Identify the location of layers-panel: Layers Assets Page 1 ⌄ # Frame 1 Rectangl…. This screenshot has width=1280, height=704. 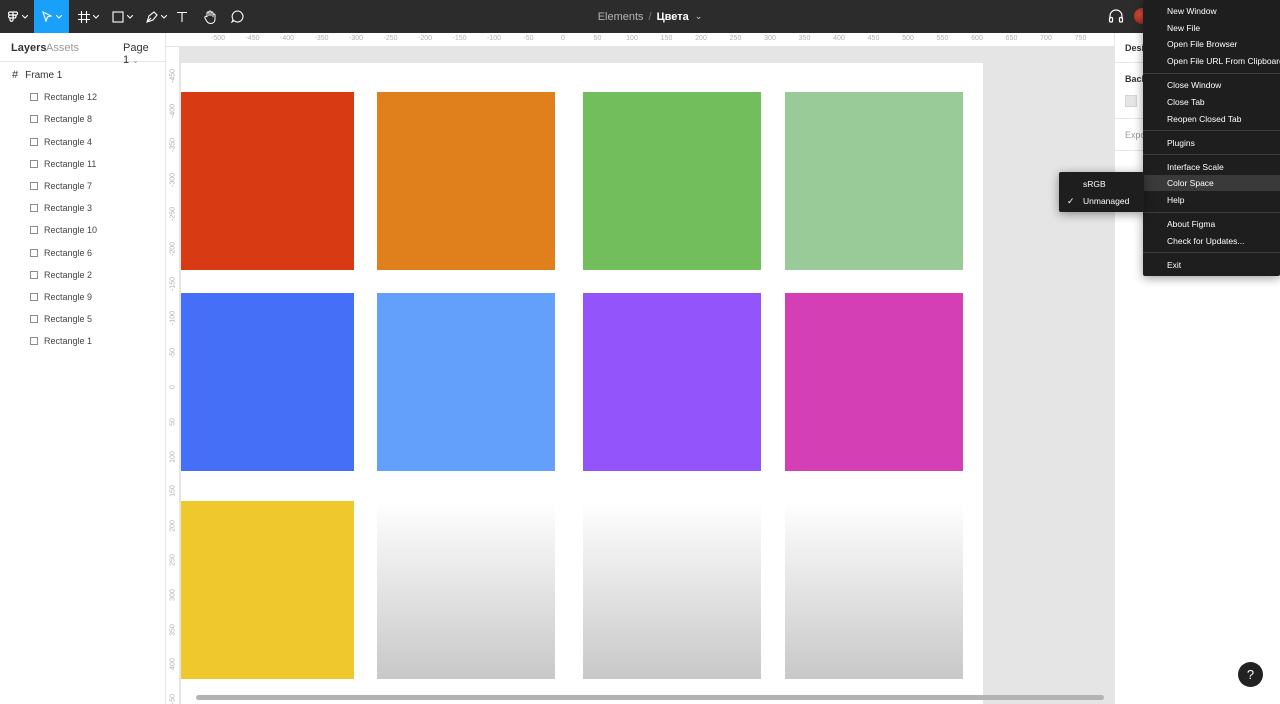
(83, 368).